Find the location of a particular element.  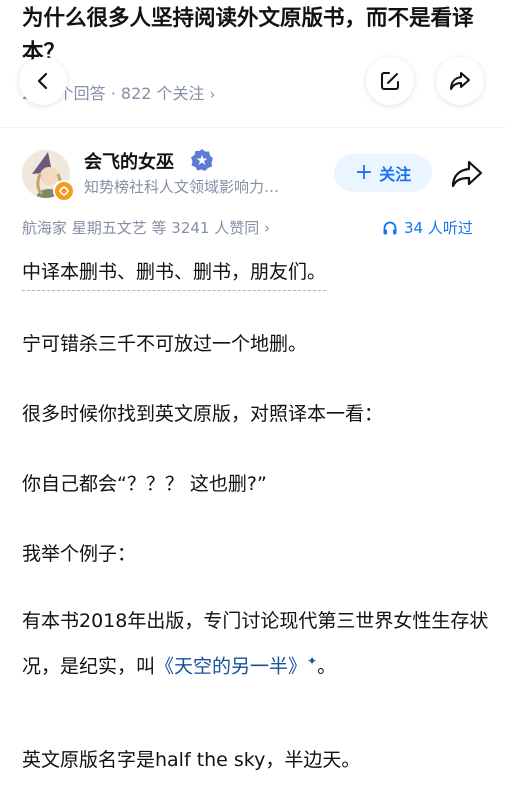

endorse-text: 航海家 星期五文艺 等 3241 人赞同 is located at coordinates (141, 228).